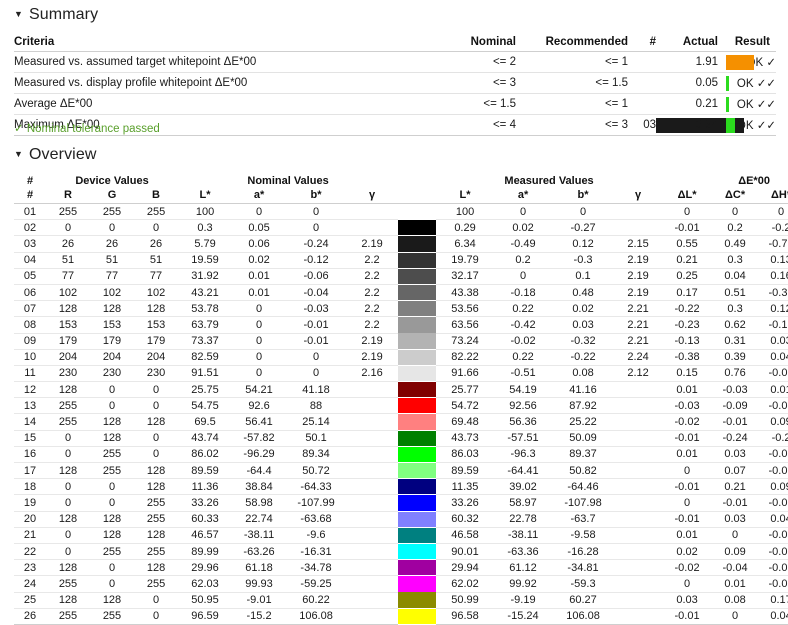 This screenshot has width=788, height=625. Describe the element at coordinates (523, 309) in the screenshot. I see `measured-a: 0.22` at that location.